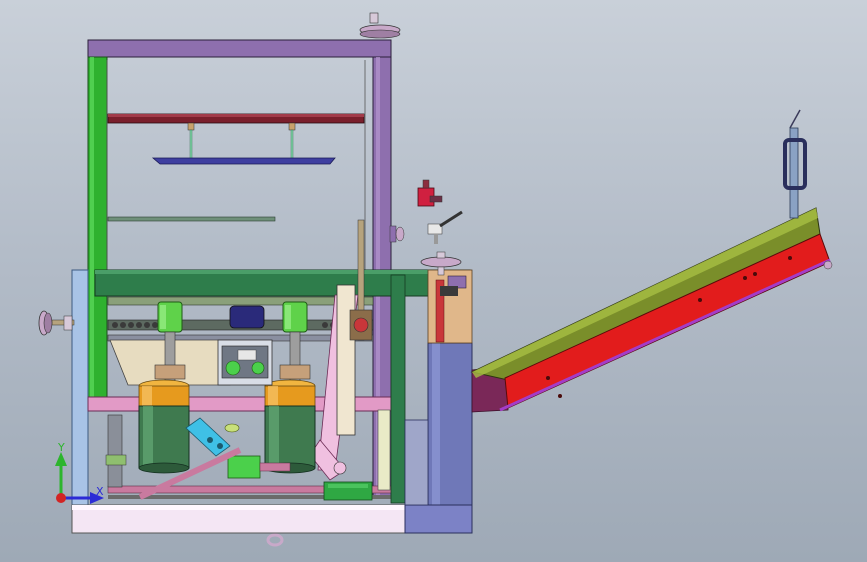 This screenshot has width=867, height=562. Describe the element at coordinates (795, 164) in the screenshot. I see `conveyor-handle` at that location.